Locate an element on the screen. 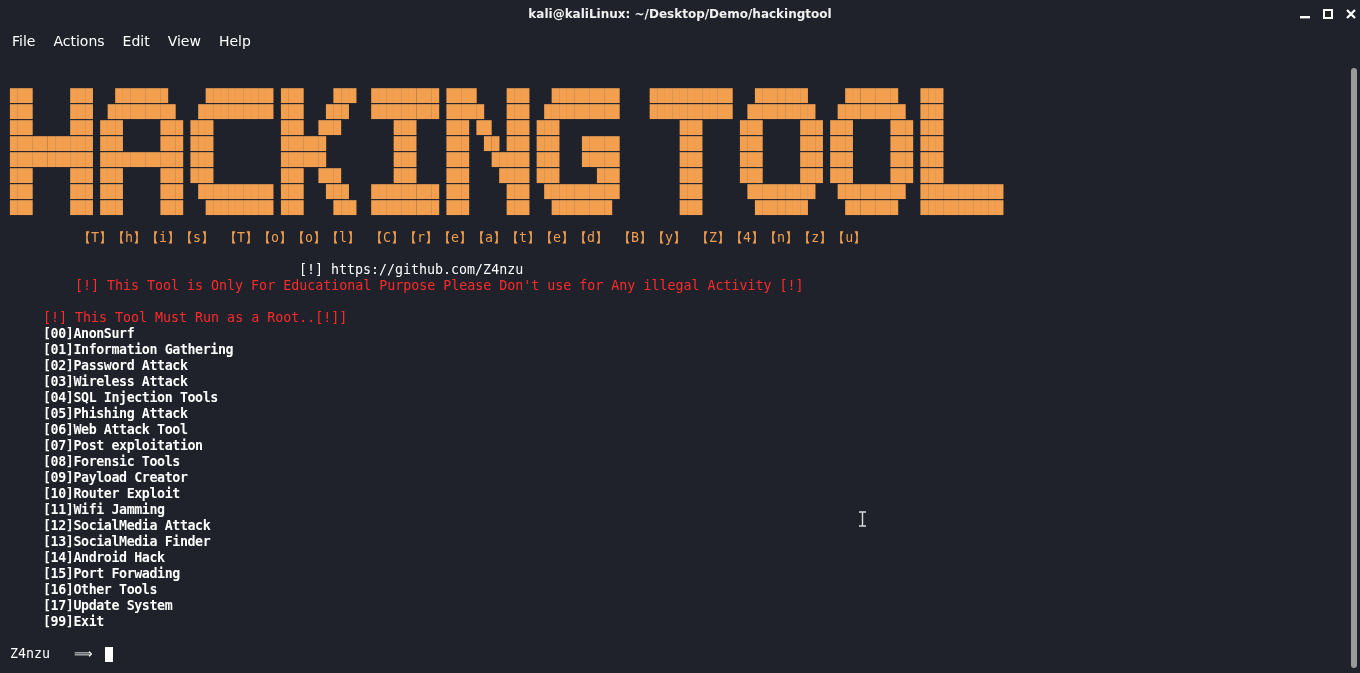 The width and height of the screenshot is (1360, 673). menu-option: [04]SQL Injection Tools is located at coordinates (110, 398).